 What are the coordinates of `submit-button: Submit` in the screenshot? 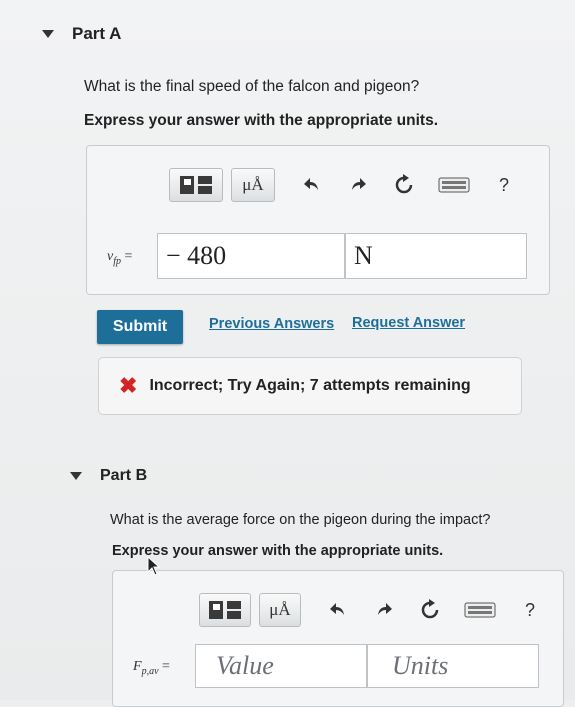 It's located at (140, 327).